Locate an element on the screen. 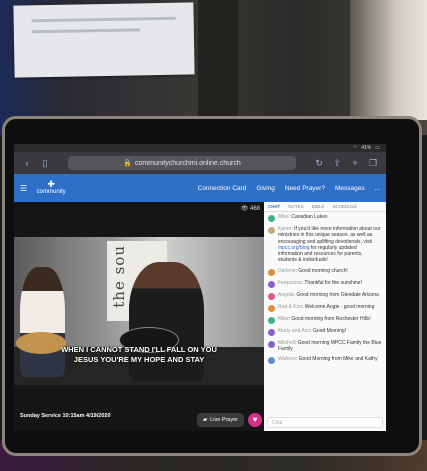 The height and width of the screenshot is (471, 427). chat-author: Ferqusons is located at coordinates (290, 282).